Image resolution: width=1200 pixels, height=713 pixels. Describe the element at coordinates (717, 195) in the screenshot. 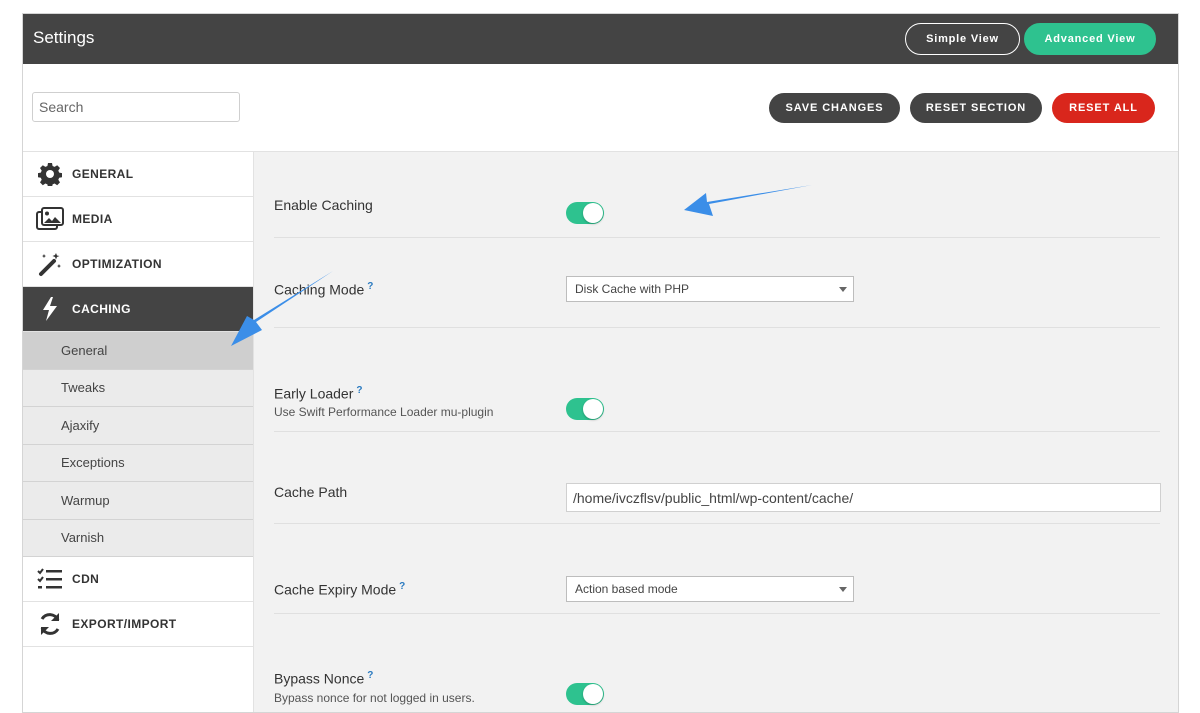

I see `setting-row-enable-caching: Enable Caching` at that location.